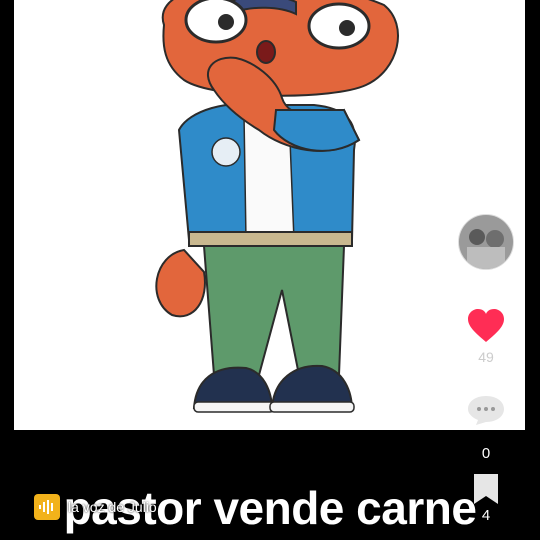  What do you see at coordinates (47, 507) in the screenshot?
I see `sound-waveform-icon` at bounding box center [47, 507].